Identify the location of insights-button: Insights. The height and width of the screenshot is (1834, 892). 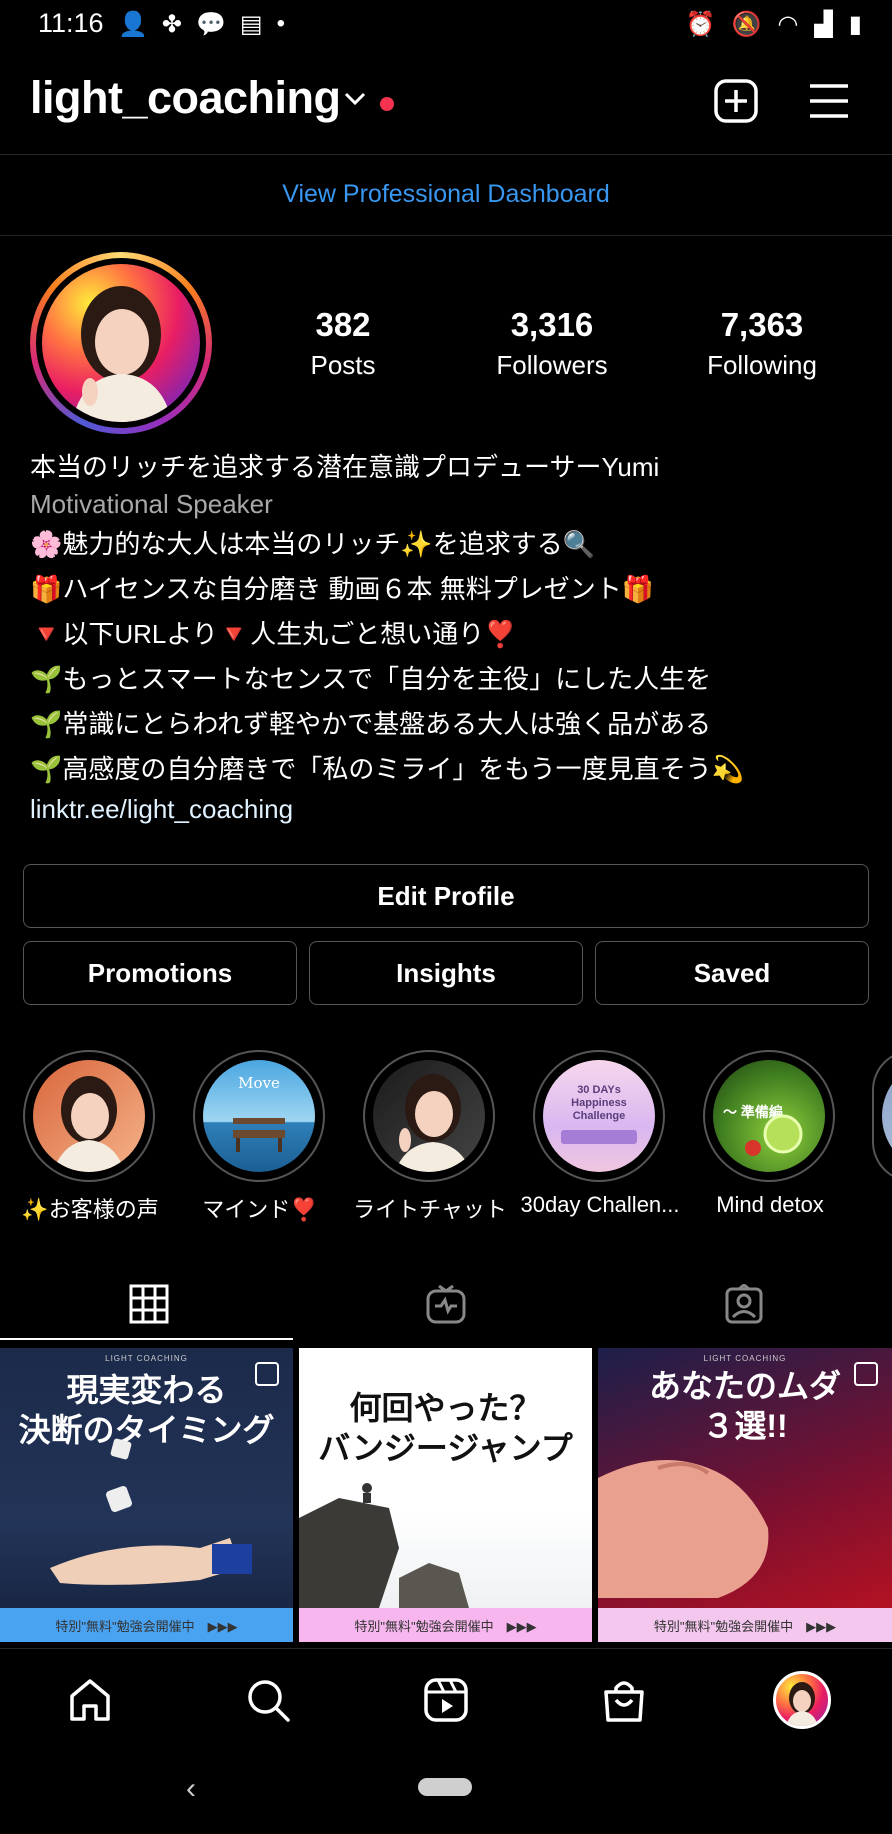
(446, 973).